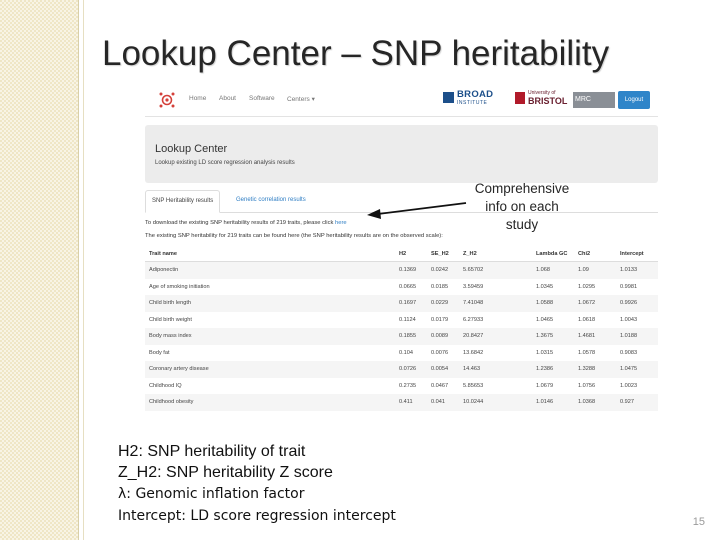 The width and height of the screenshot is (720, 540). I want to click on definition-h2: H2: SNP heritability of trait, so click(212, 451).